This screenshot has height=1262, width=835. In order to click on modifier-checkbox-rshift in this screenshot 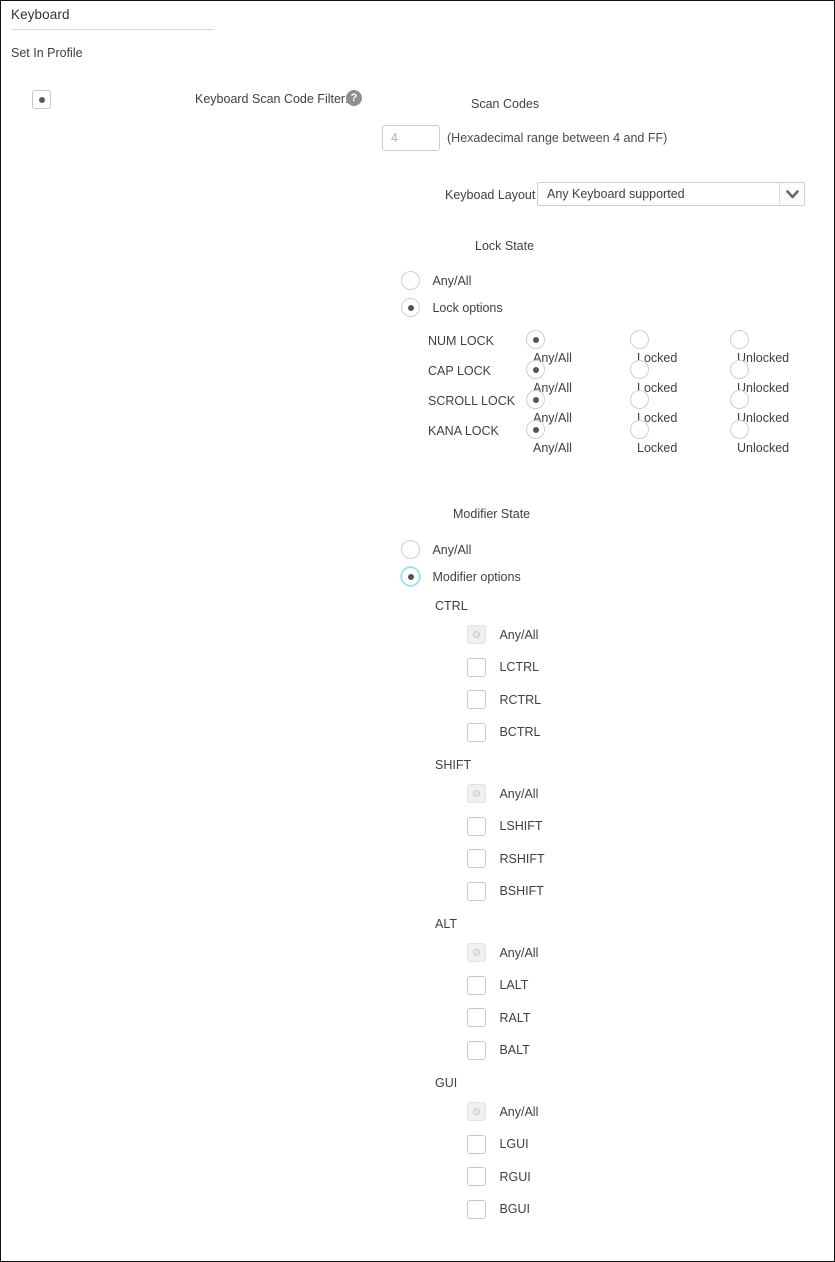, I will do `click(476, 858)`.